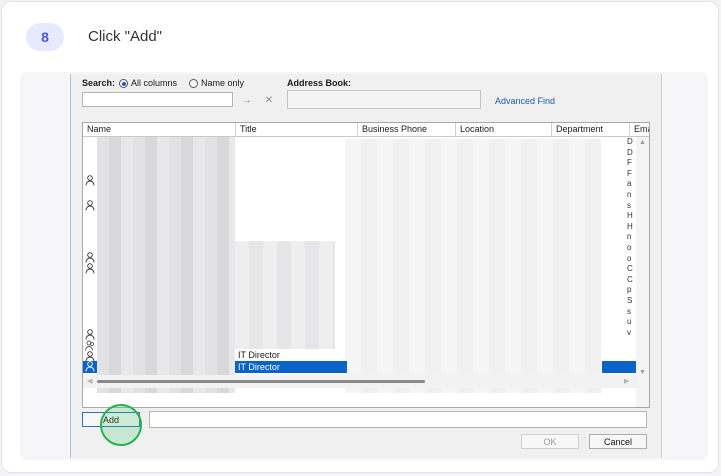 Image resolution: width=721 pixels, height=476 pixels. I want to click on step-number-badge: 8, so click(45, 37).